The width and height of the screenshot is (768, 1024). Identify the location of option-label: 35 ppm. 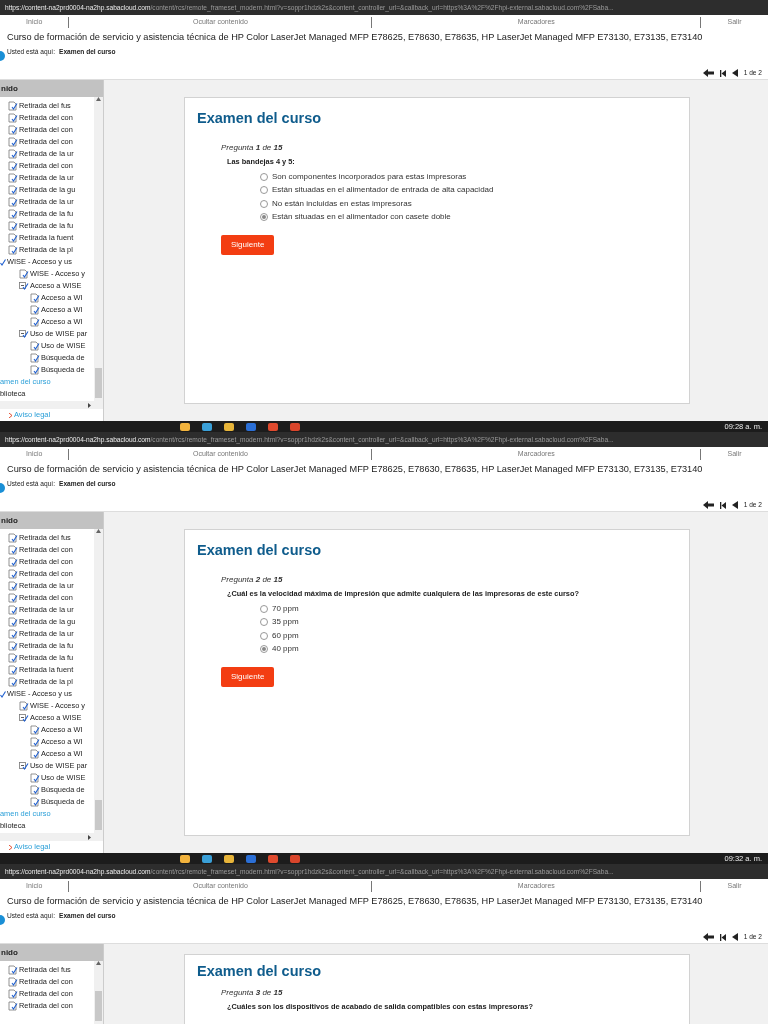
(285, 622).